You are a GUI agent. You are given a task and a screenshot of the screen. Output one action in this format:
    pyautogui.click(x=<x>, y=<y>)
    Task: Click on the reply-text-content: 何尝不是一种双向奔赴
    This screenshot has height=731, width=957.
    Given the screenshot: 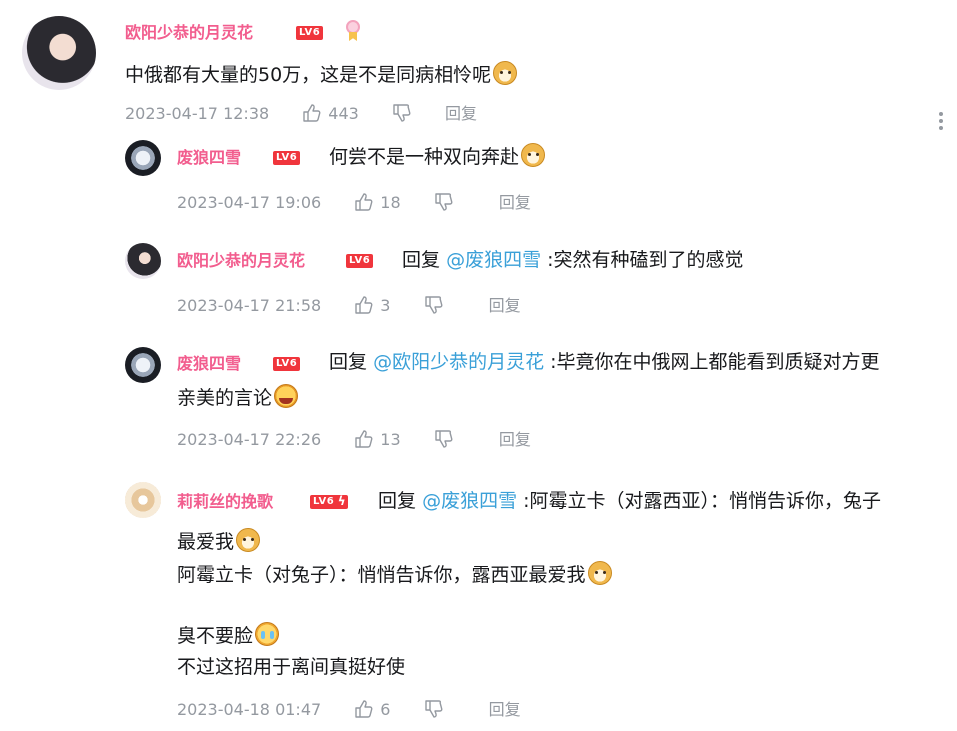 What is the action you would take?
    pyautogui.click(x=424, y=157)
    